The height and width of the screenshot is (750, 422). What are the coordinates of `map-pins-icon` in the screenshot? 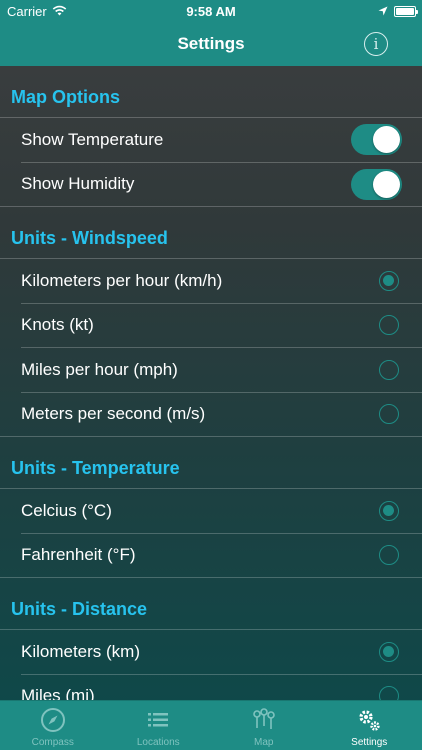 It's located at (263, 718).